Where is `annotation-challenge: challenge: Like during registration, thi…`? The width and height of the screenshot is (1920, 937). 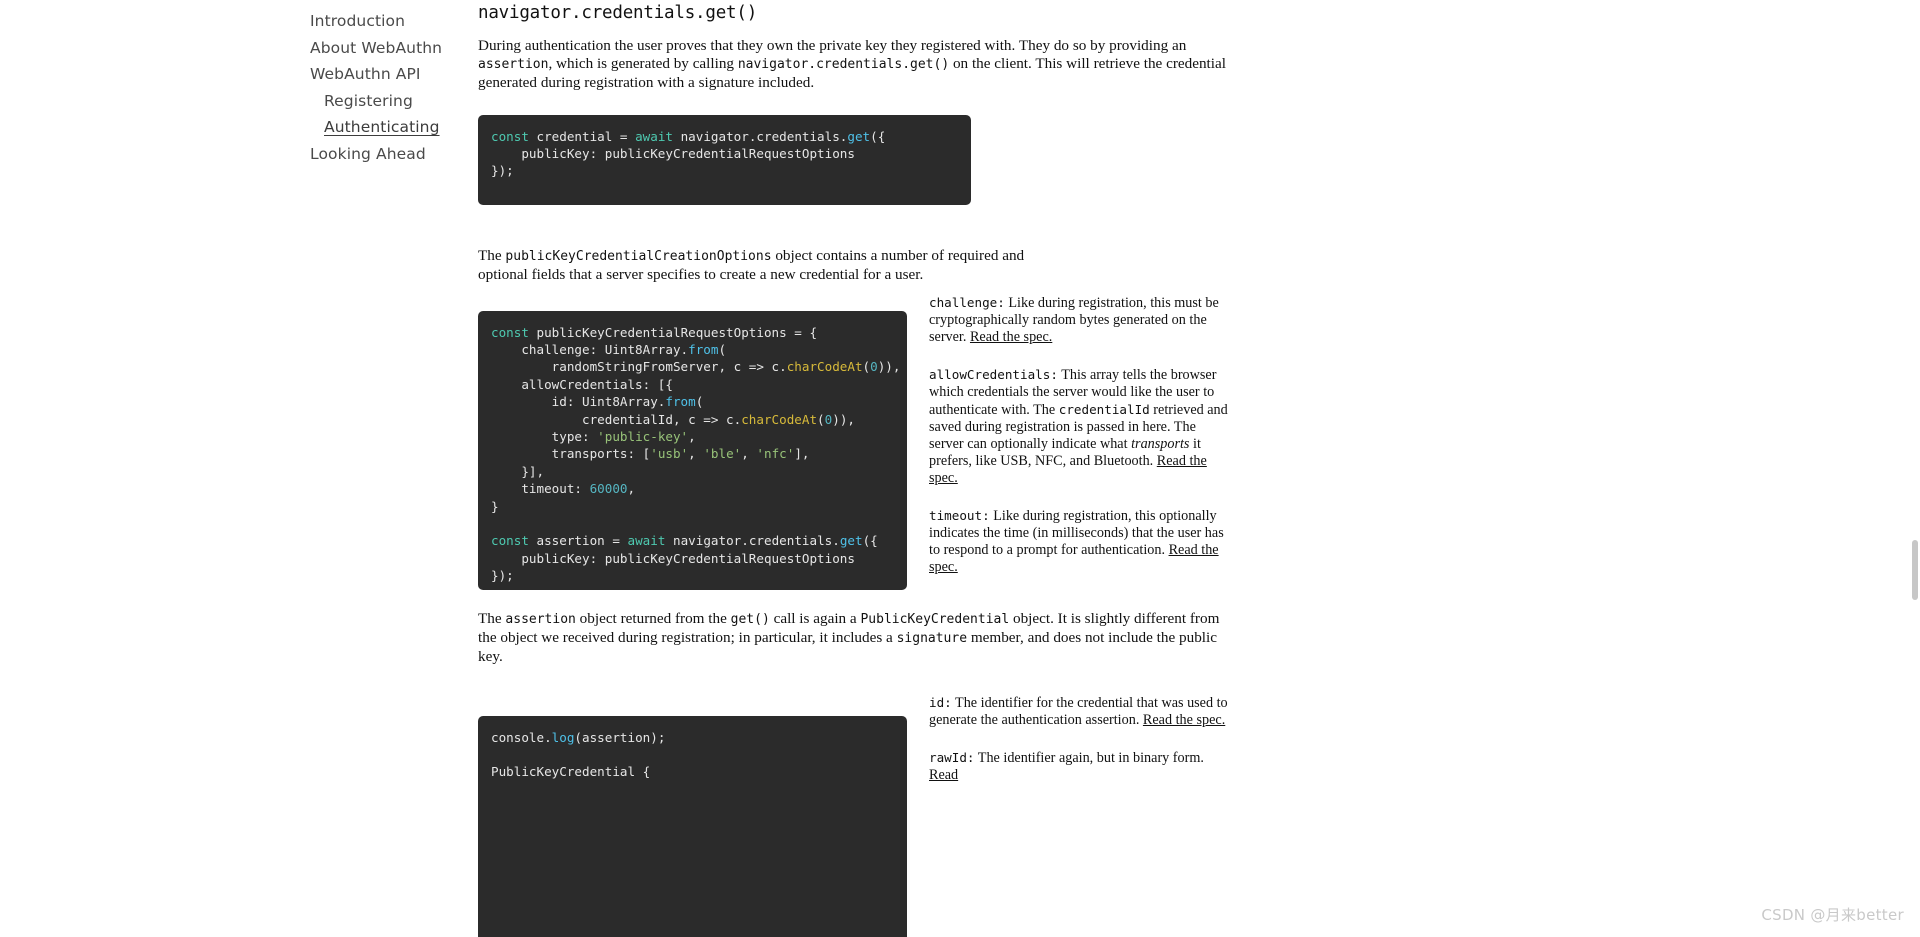
annotation-challenge: challenge: Like during registration, thi… is located at coordinates (1079, 320).